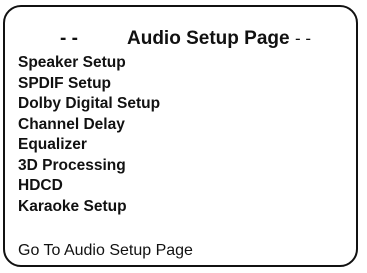 This screenshot has width=367, height=273. Describe the element at coordinates (89, 186) in the screenshot. I see `menu-item-hdcd: HDCD` at that location.